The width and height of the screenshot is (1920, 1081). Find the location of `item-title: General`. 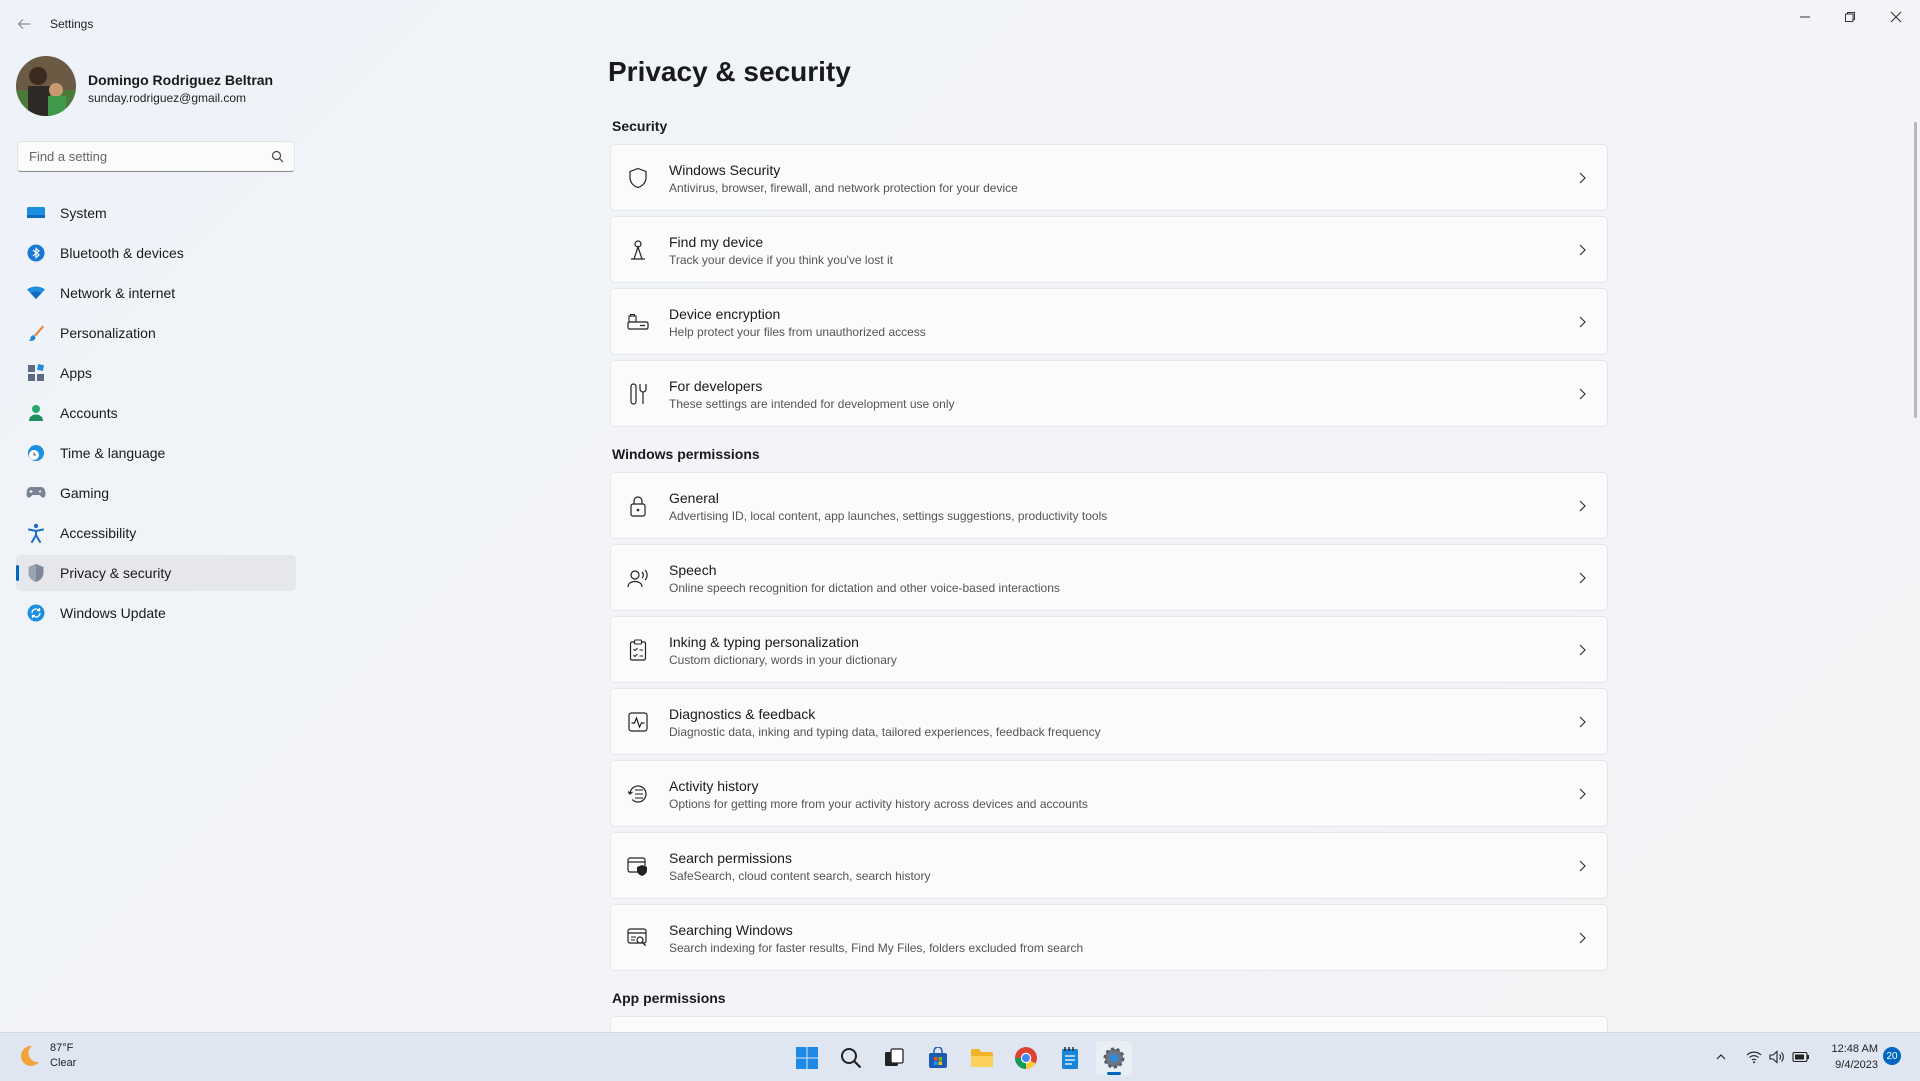

item-title: General is located at coordinates (694, 498).